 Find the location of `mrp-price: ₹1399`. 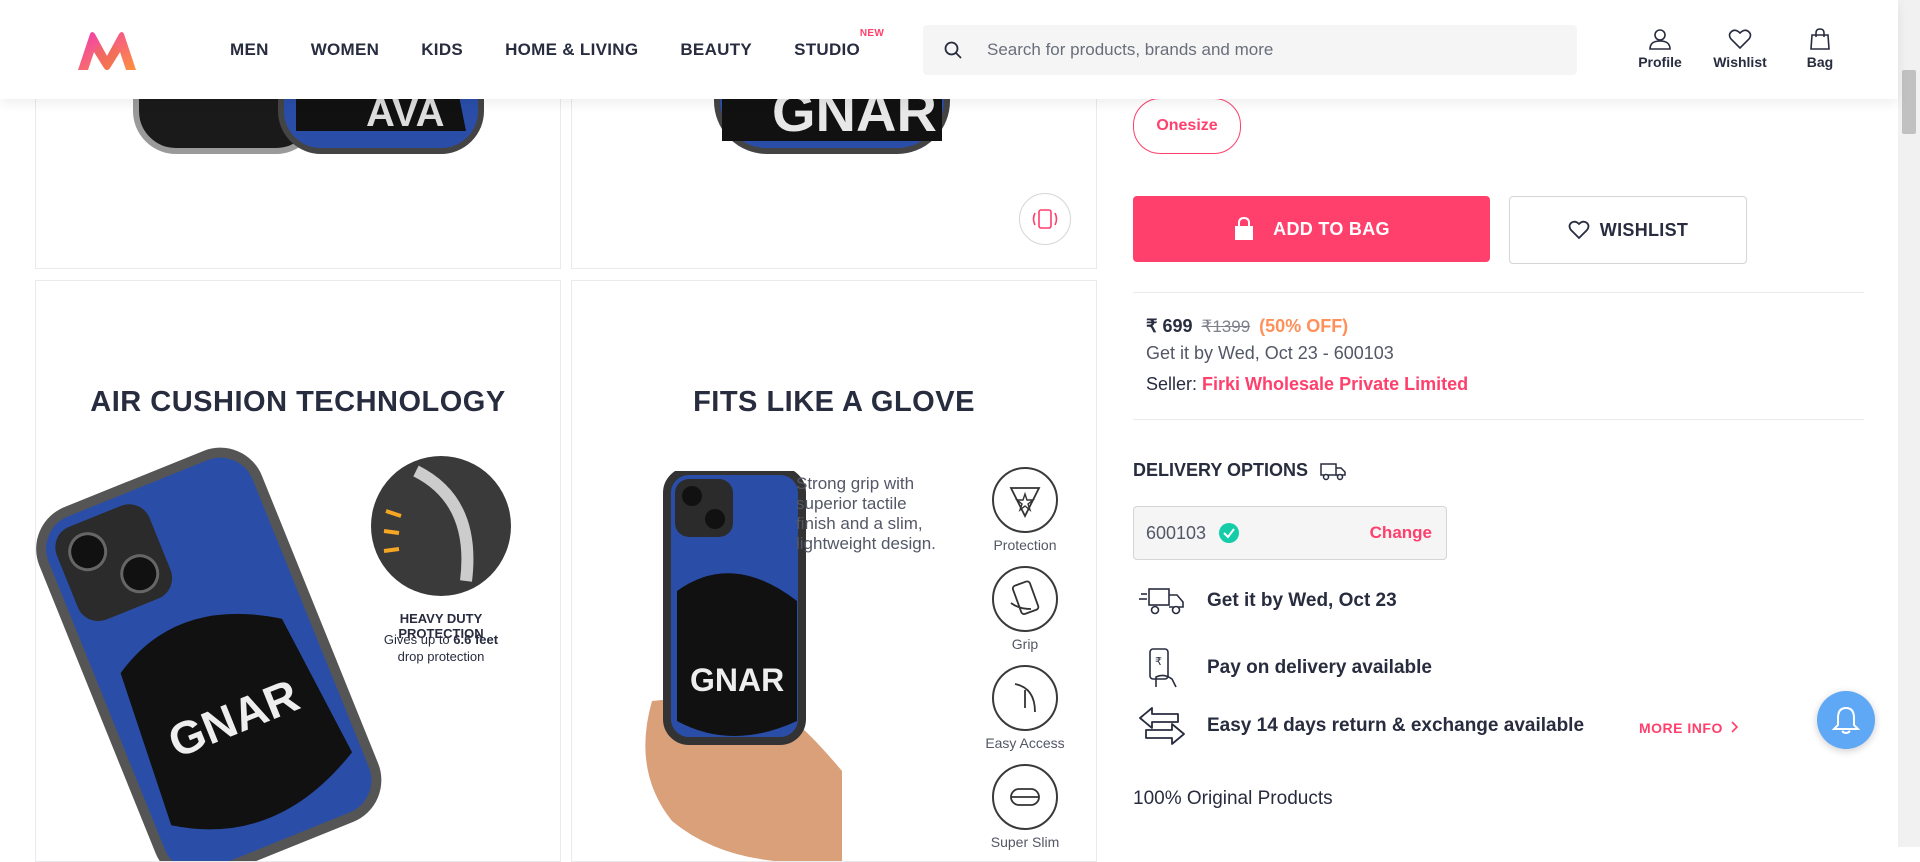

mrp-price: ₹1399 is located at coordinates (1226, 326).